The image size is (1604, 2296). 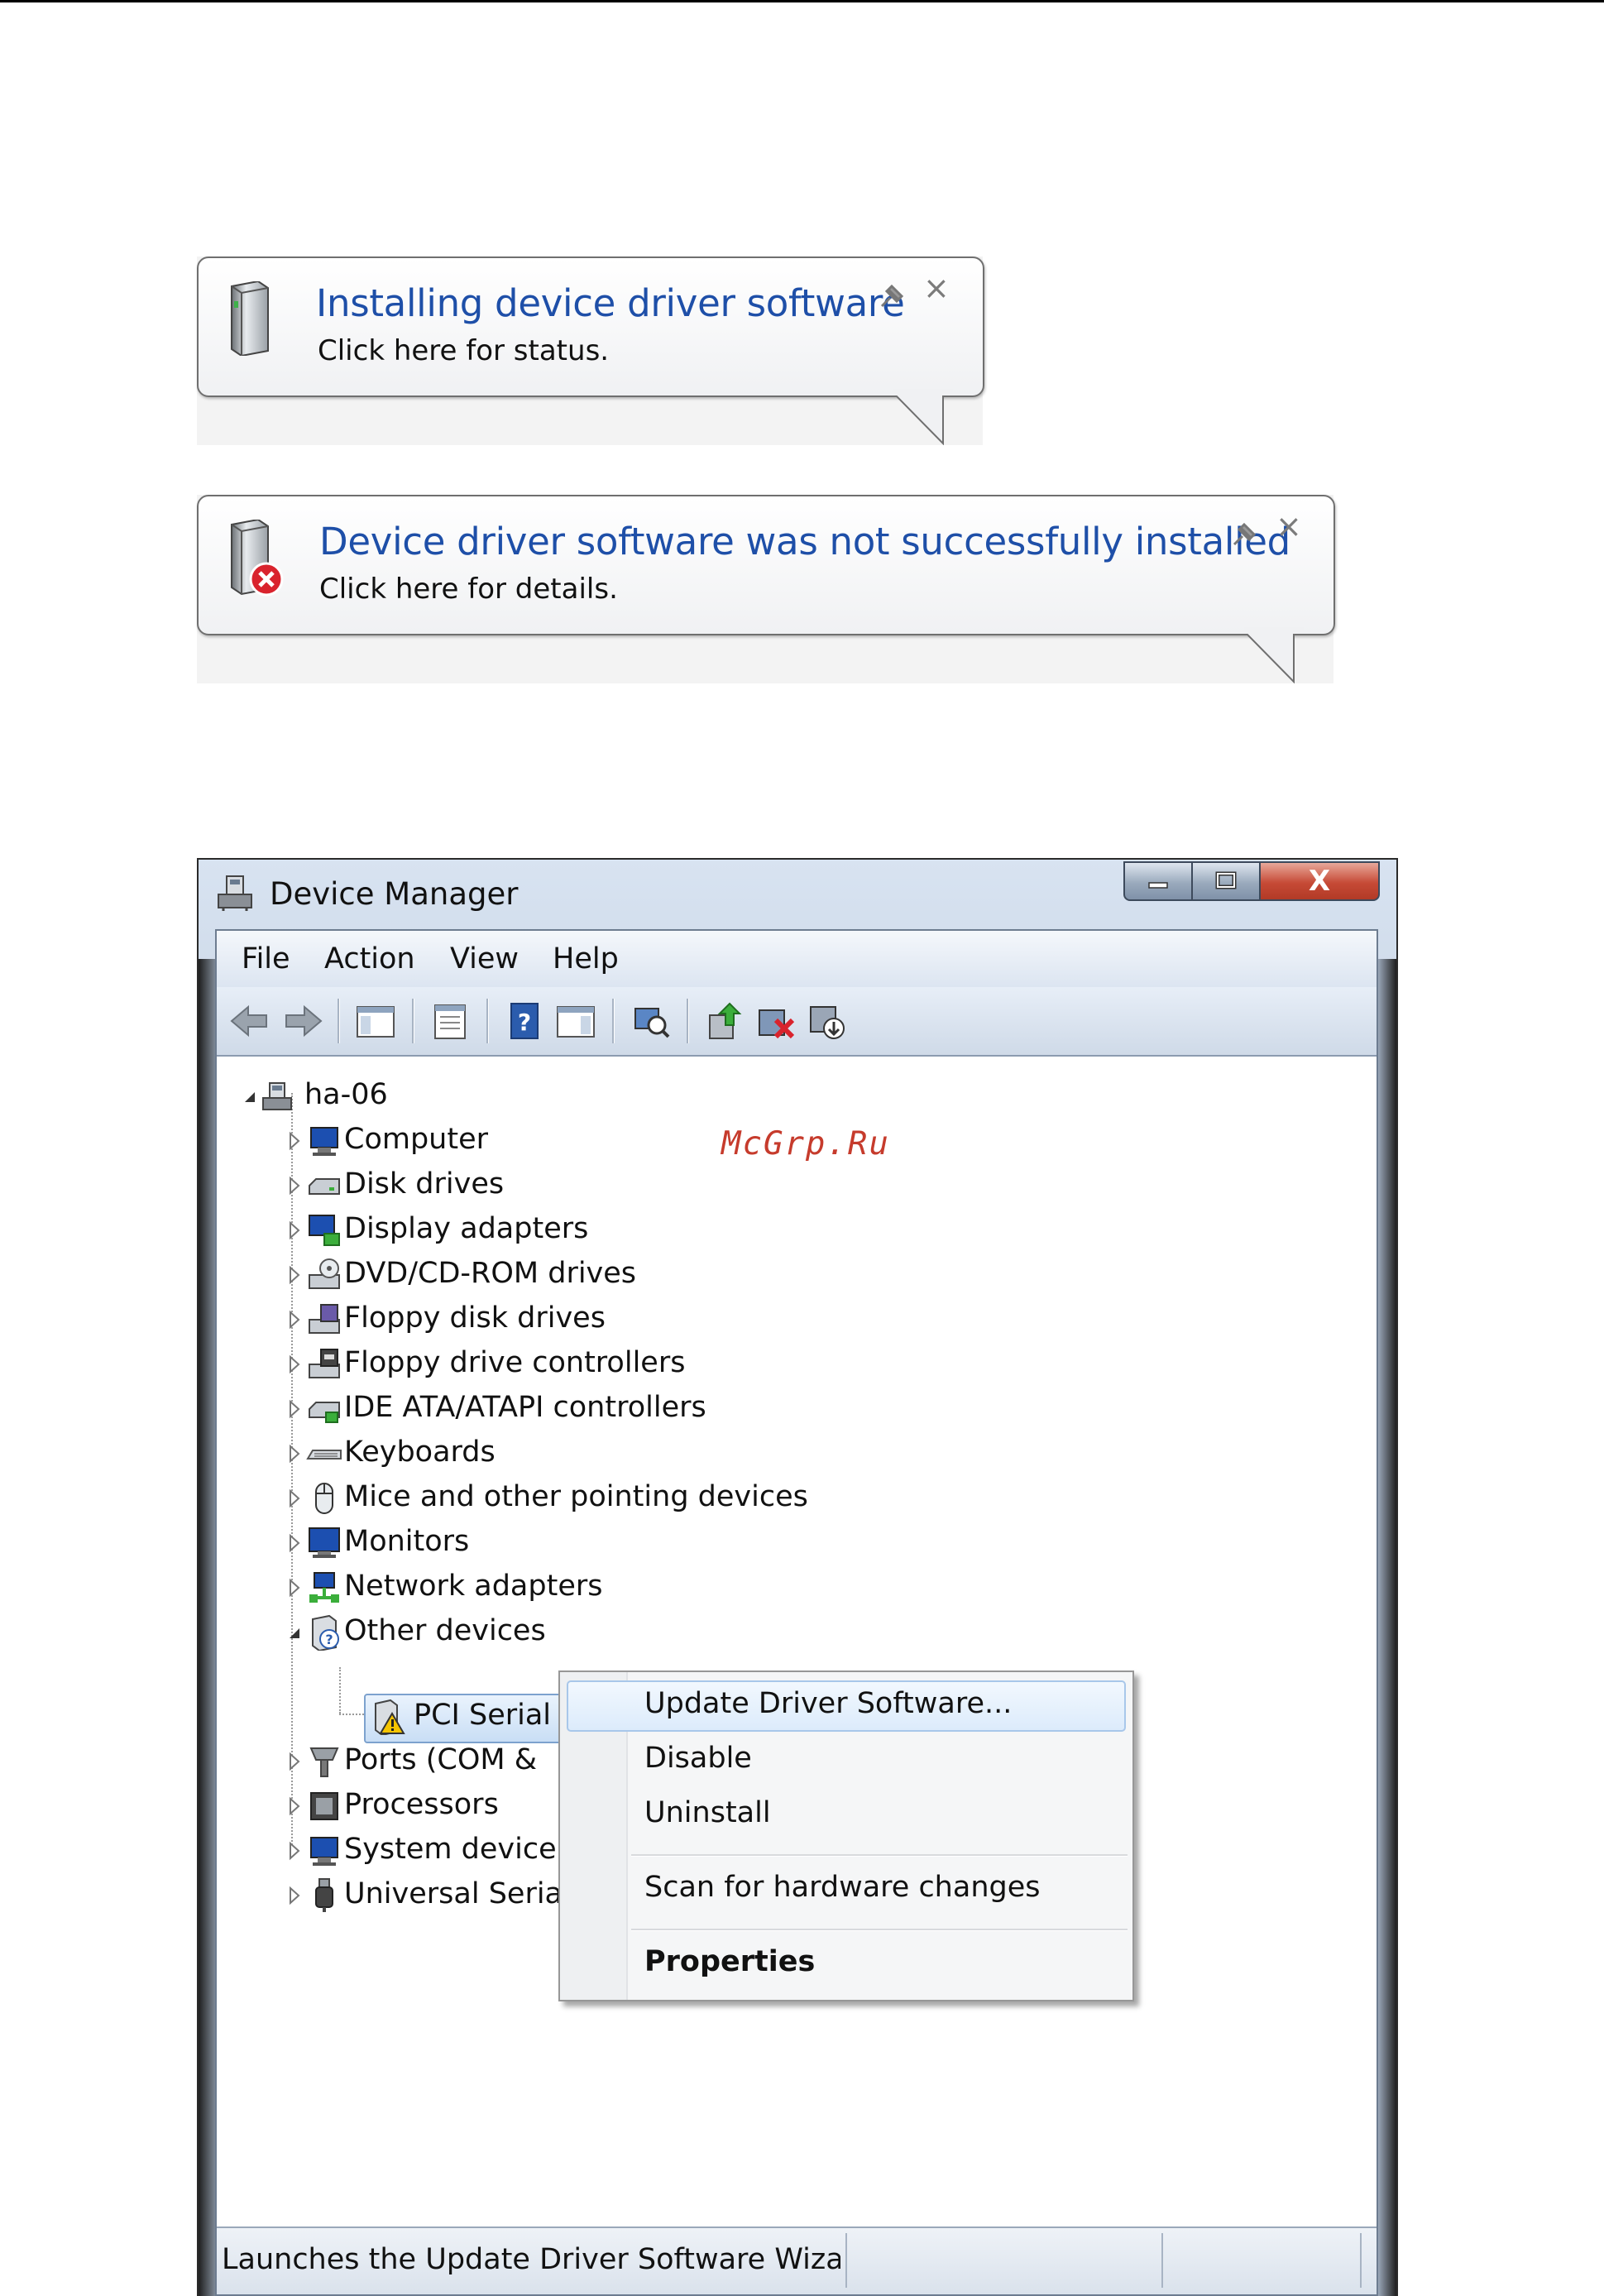 I want to click on tree-item-label: Ports (COM &, so click(x=441, y=1759).